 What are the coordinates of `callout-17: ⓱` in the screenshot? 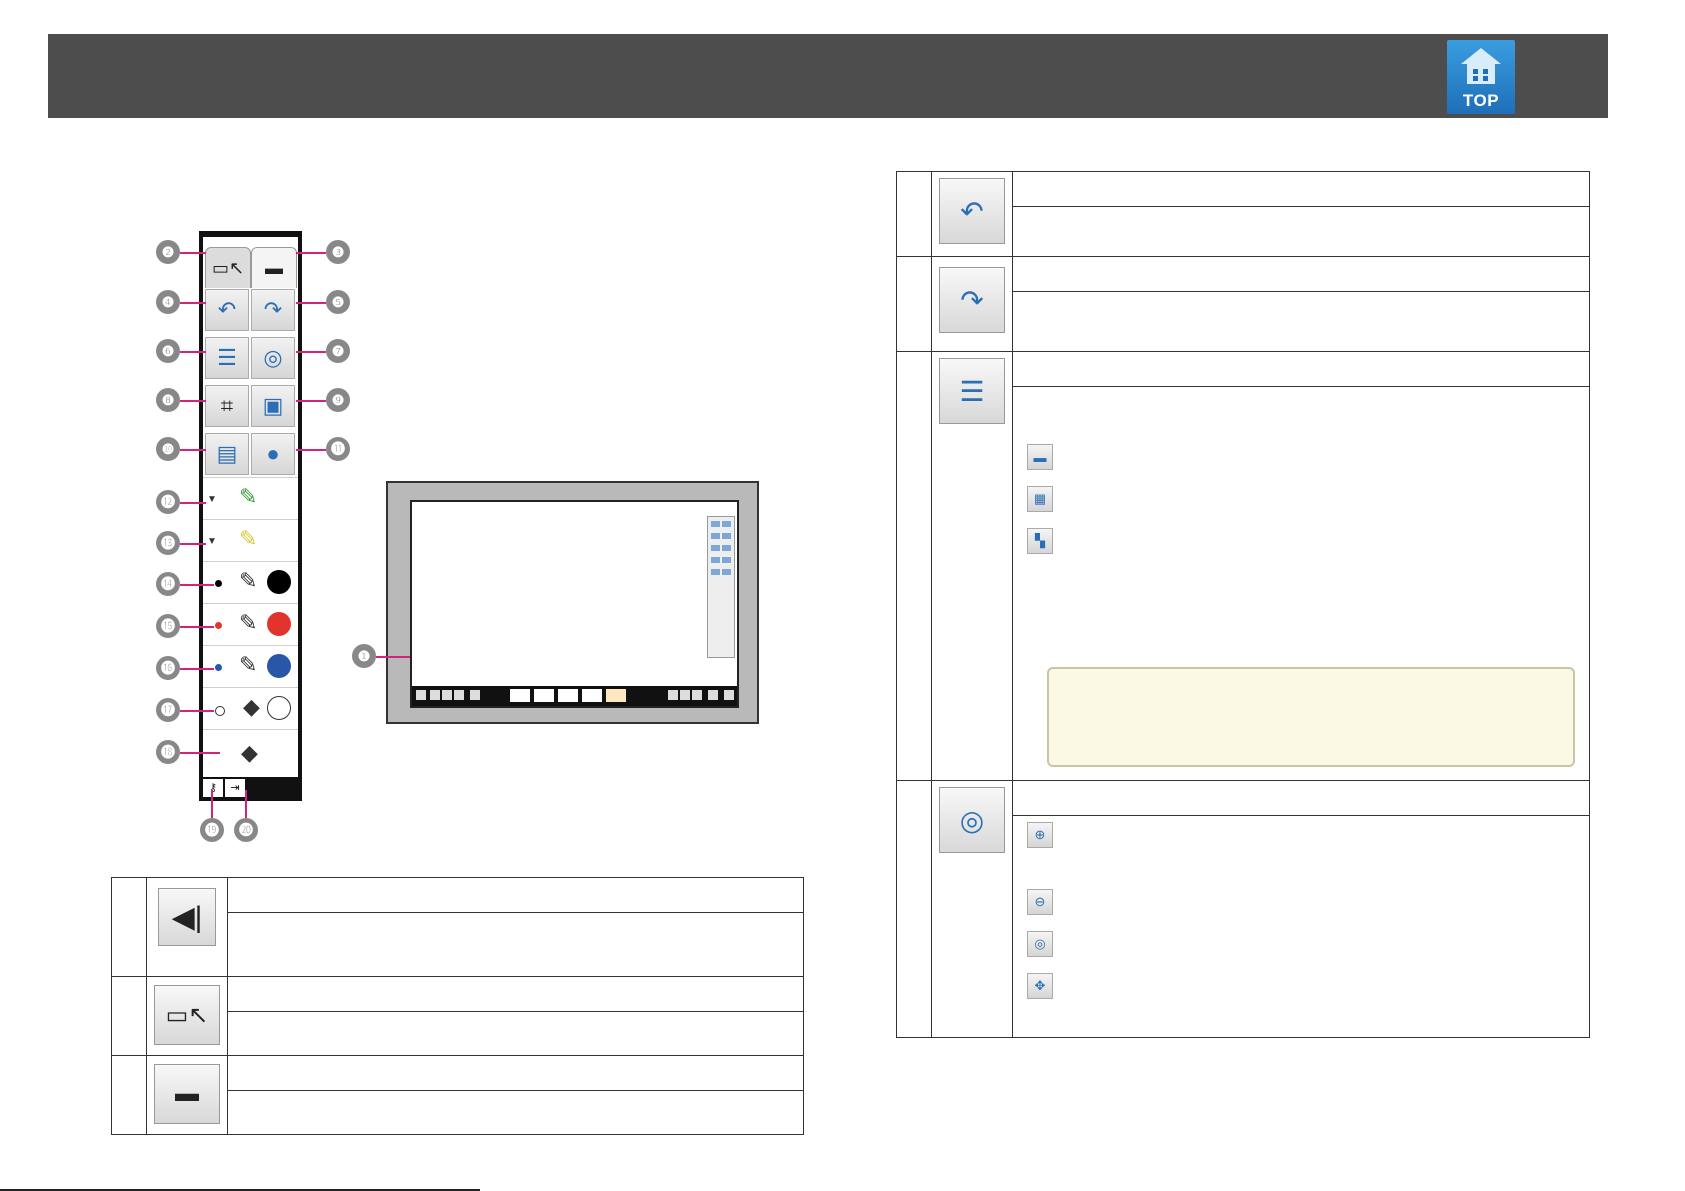 It's located at (168, 710).